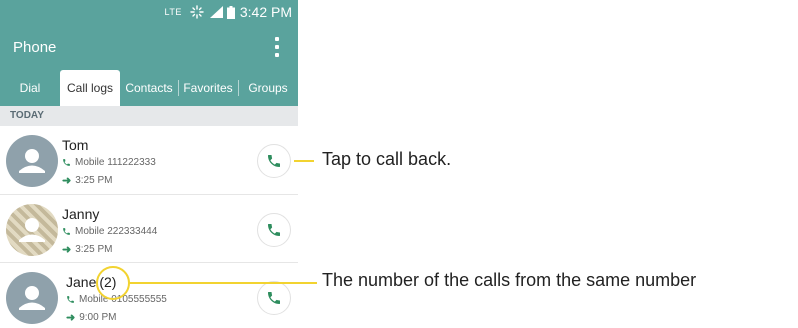  Describe the element at coordinates (149, 47) in the screenshot. I see `app-bar: Phone` at that location.